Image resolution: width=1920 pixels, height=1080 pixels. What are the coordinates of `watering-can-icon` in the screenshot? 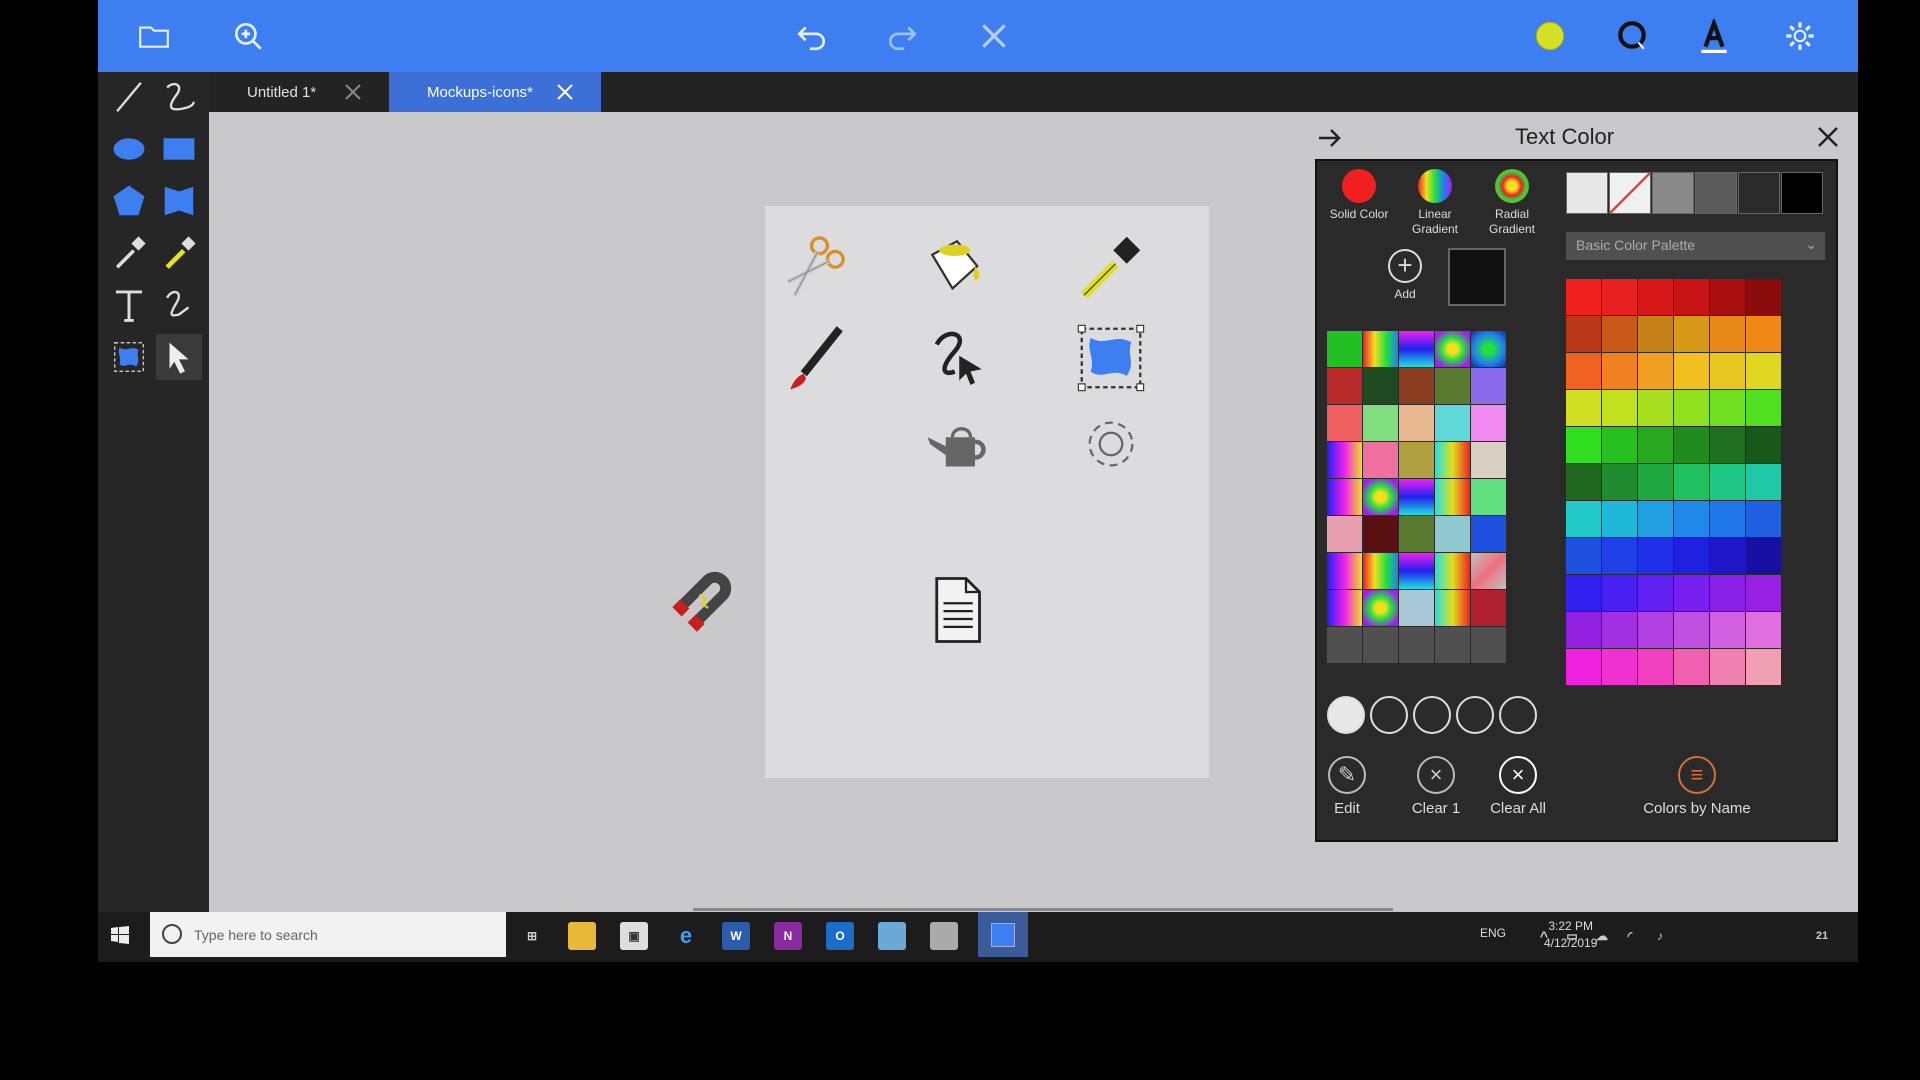 It's located at (957, 444).